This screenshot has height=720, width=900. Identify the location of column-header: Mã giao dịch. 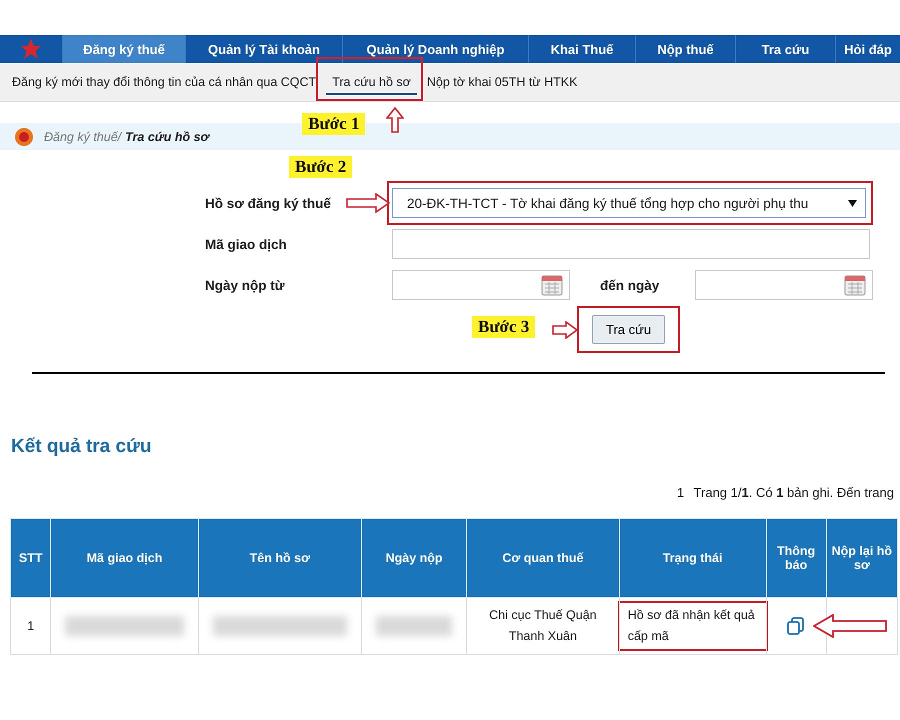
(124, 558).